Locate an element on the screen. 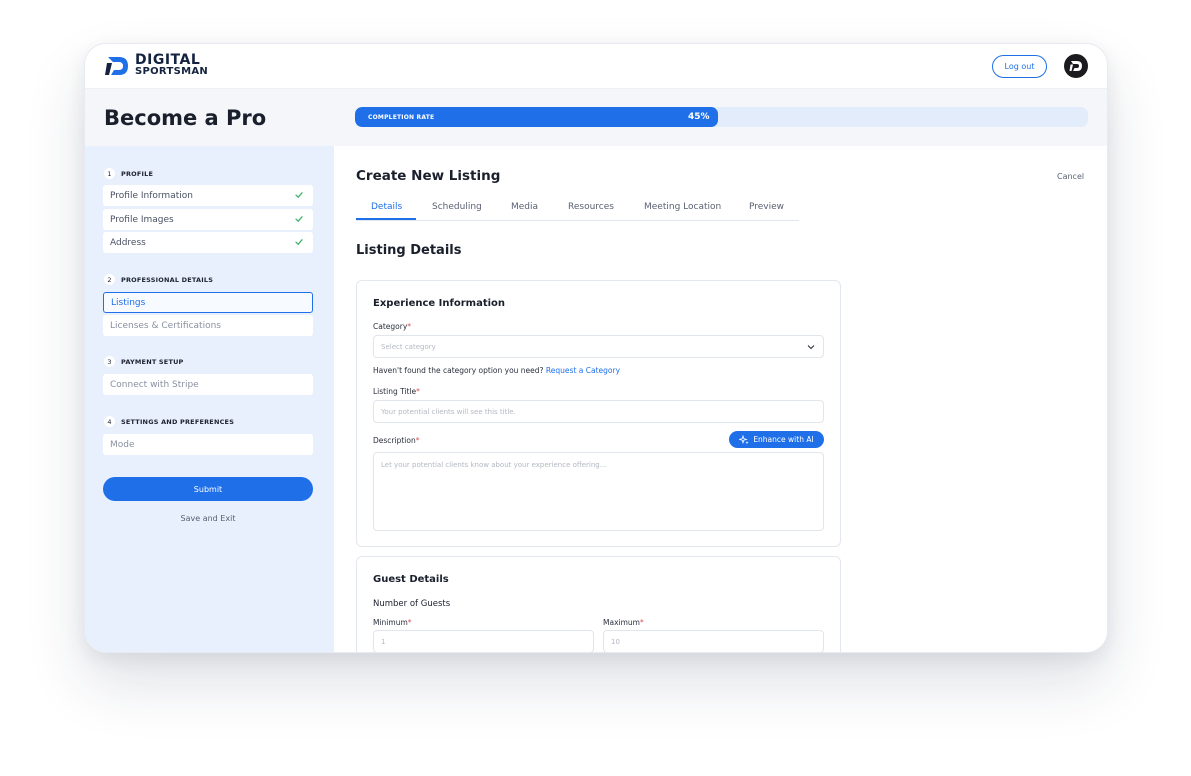 This screenshot has height=776, width=1191. card-title: Experience Information is located at coordinates (439, 303).